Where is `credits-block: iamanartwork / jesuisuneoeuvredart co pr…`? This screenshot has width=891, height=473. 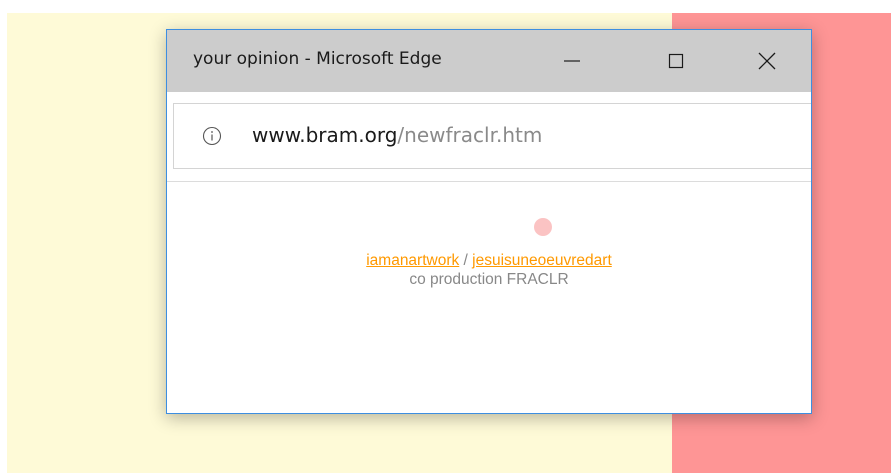
credits-block: iamanartwork / jesuisuneoeuvredart co pr… is located at coordinates (489, 270).